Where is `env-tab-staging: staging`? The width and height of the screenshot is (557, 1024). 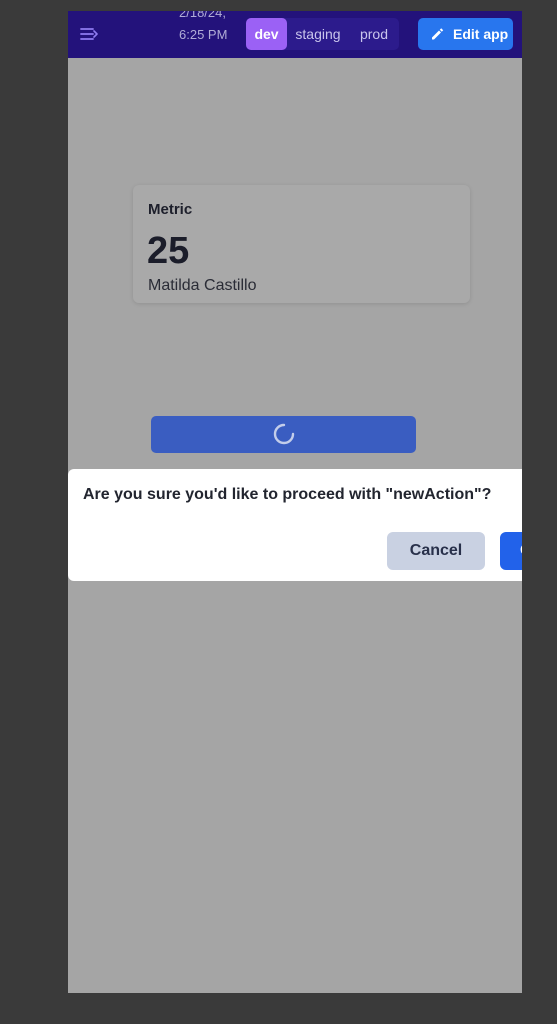 env-tab-staging: staging is located at coordinates (318, 34).